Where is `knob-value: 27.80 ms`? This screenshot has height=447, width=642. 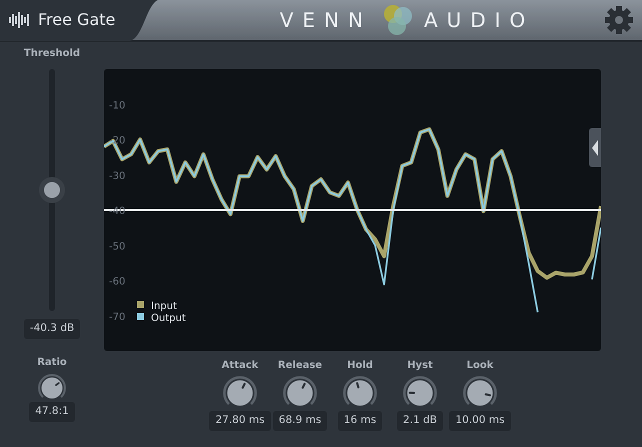
knob-value: 27.80 ms is located at coordinates (240, 421).